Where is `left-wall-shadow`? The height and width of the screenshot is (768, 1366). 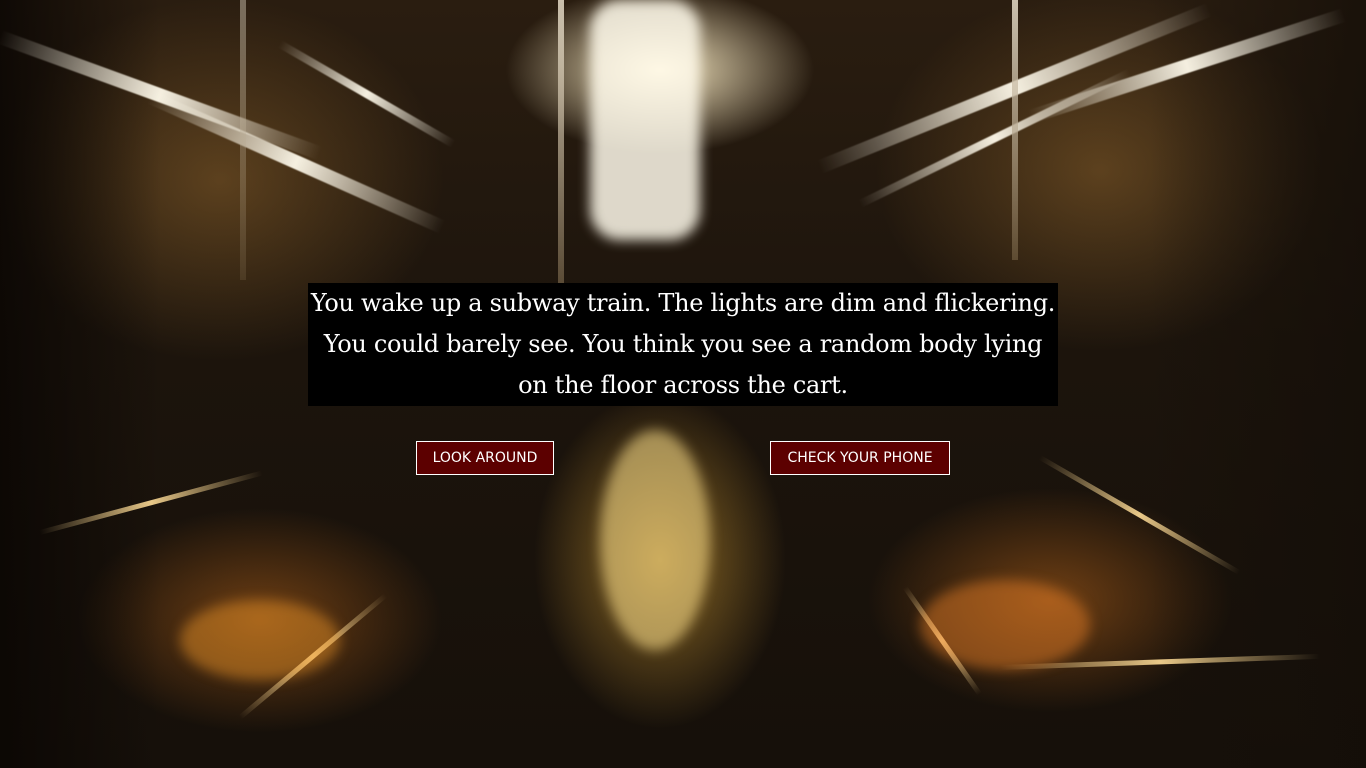 left-wall-shadow is located at coordinates (80, 384).